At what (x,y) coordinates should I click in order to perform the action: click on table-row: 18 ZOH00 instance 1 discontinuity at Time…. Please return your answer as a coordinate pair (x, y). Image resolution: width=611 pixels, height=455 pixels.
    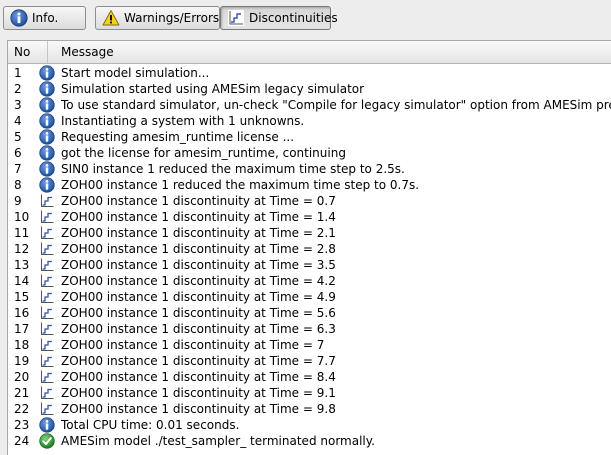
    Looking at the image, I should click on (309, 345).